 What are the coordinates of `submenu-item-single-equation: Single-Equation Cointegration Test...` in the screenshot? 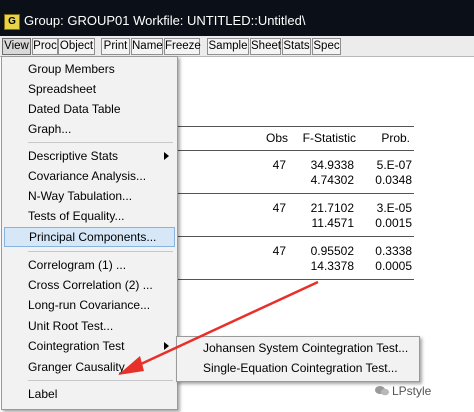 It's located at (298, 368).